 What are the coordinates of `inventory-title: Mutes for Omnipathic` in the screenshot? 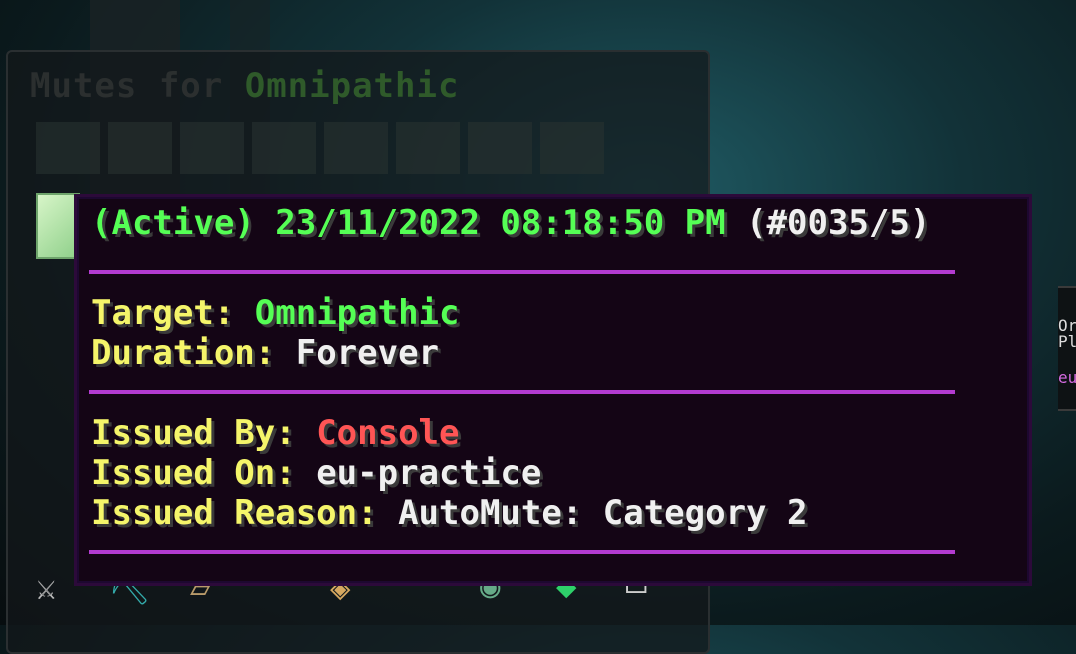 It's located at (244, 86).